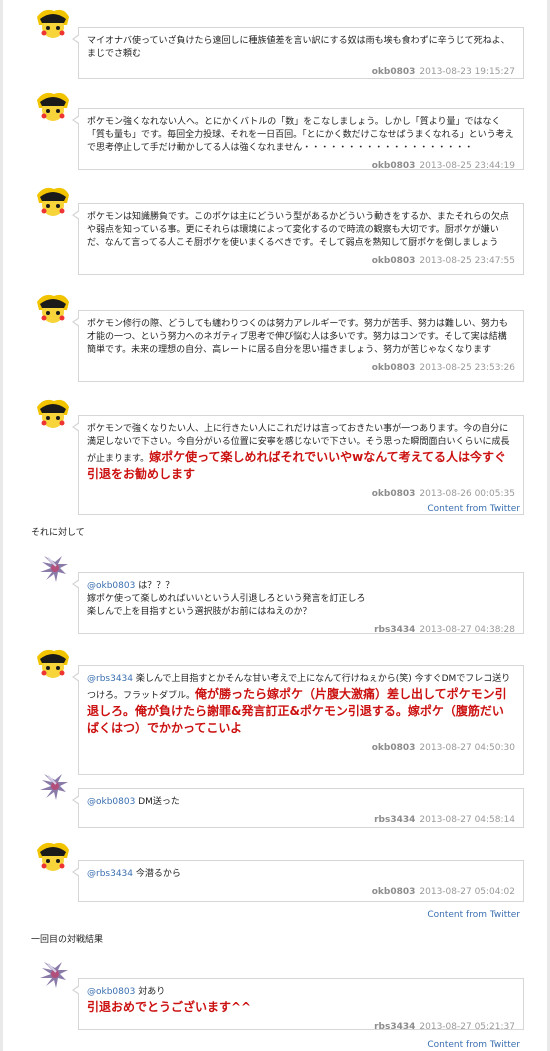 The image size is (550, 1051). What do you see at coordinates (150, 992) in the screenshot?
I see `tweet-text: 対あり` at bounding box center [150, 992].